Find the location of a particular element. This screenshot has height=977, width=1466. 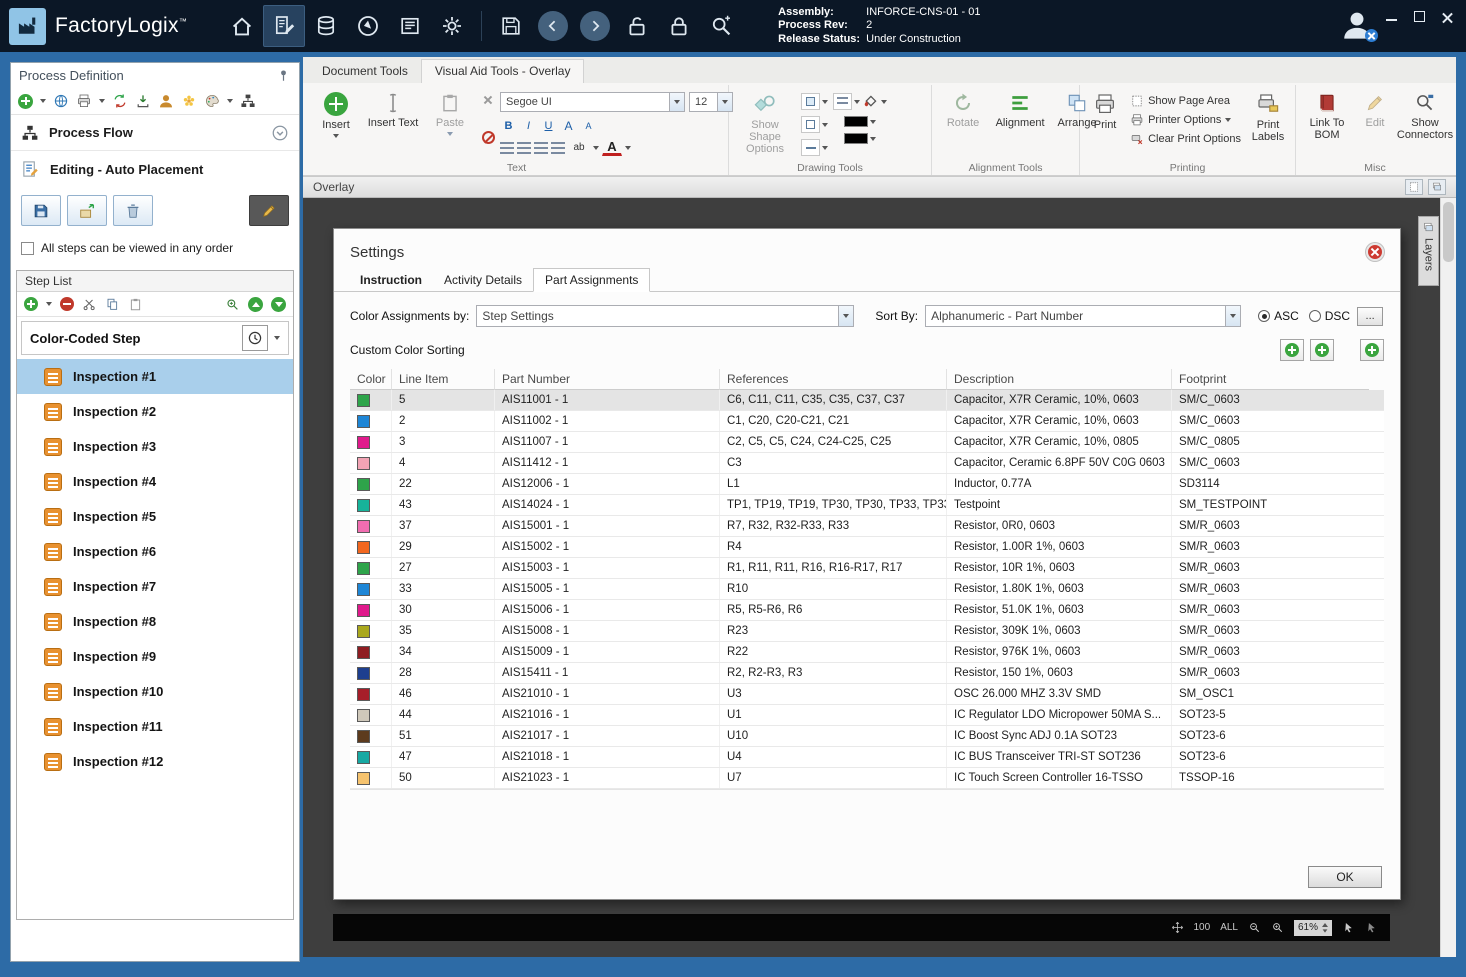

line-style-icon is located at coordinates (842, 101).